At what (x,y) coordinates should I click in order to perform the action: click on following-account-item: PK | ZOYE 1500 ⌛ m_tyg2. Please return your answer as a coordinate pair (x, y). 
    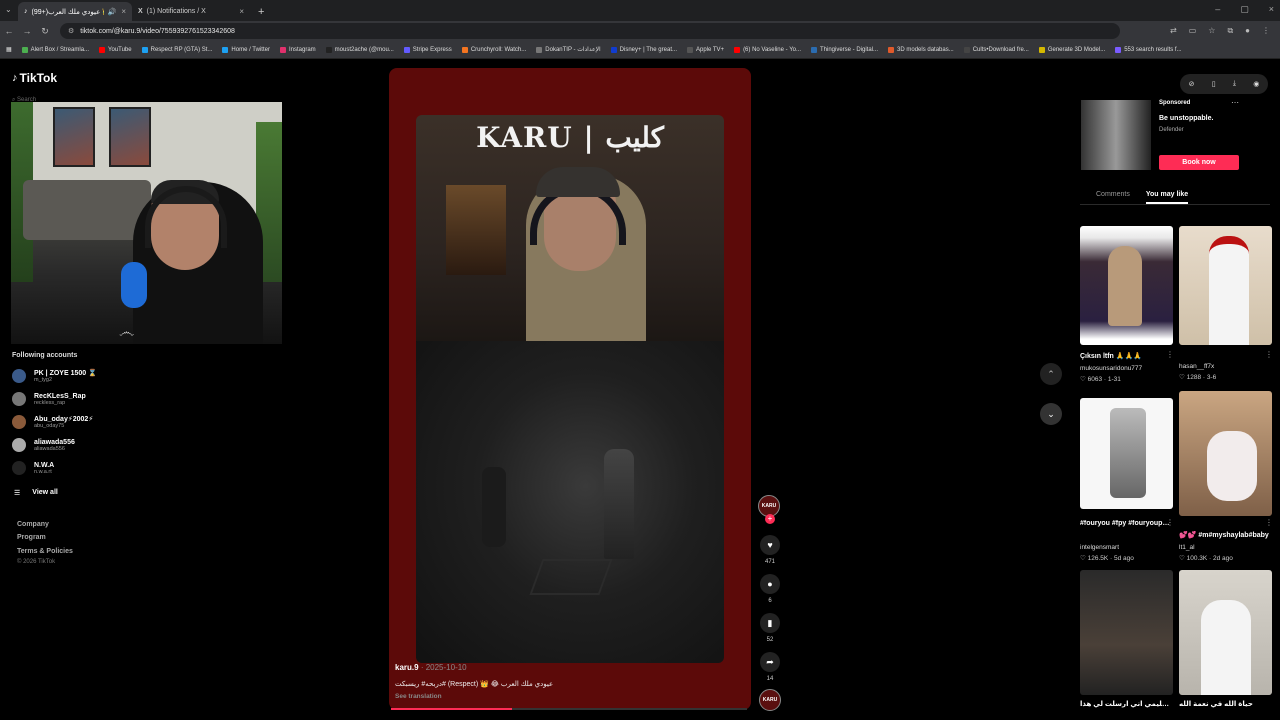
    Looking at the image, I should click on (54, 376).